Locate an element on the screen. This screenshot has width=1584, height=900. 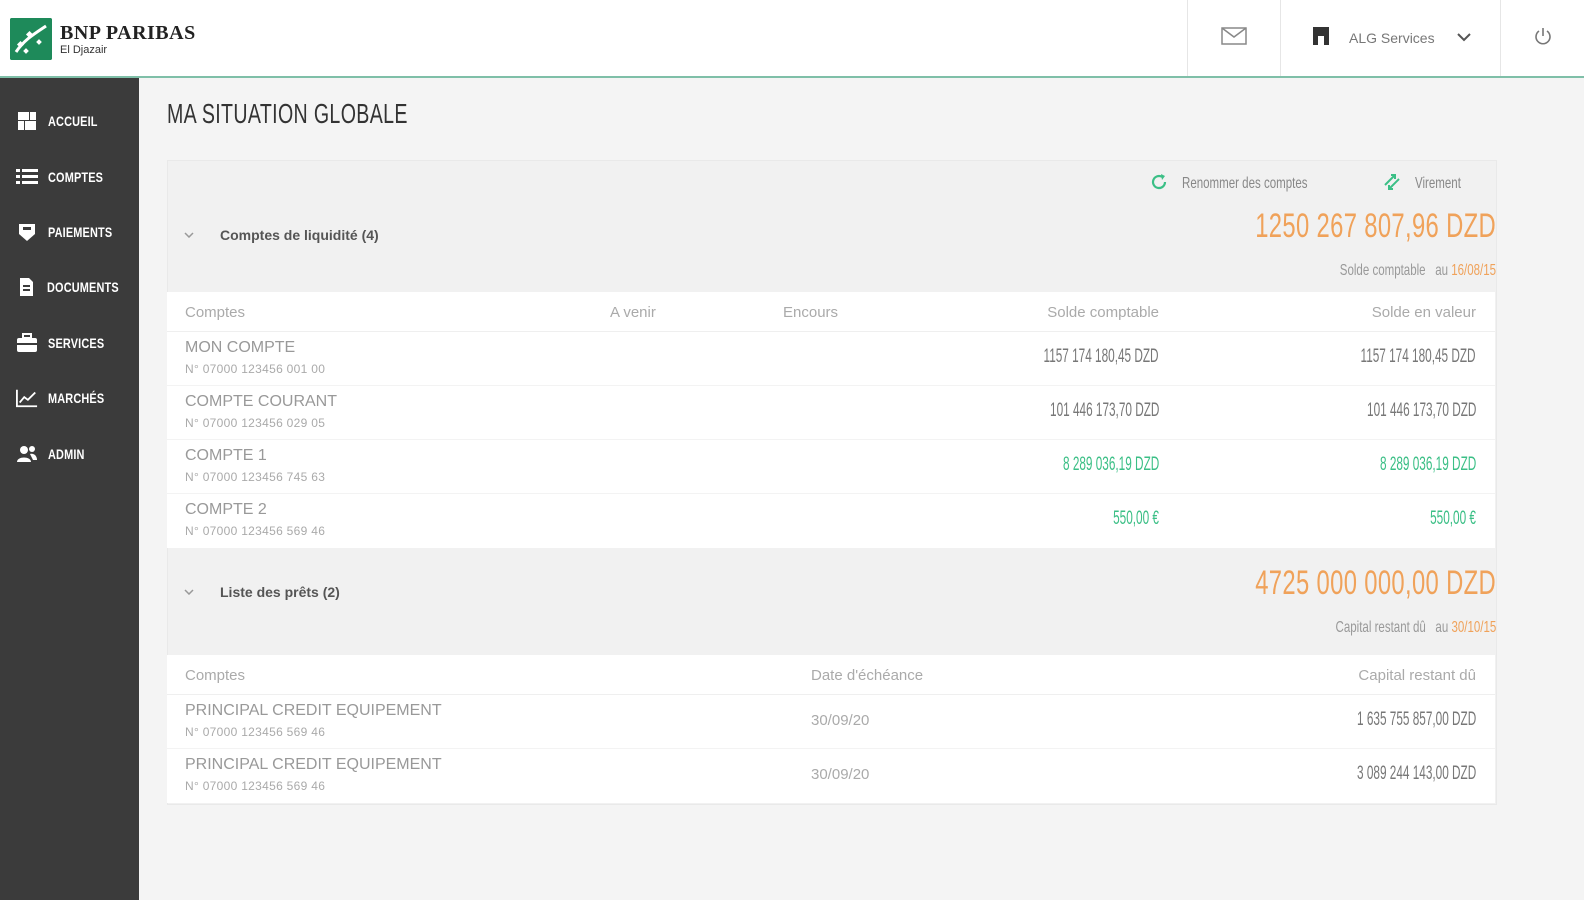
column-header: A venir is located at coordinates (633, 312).